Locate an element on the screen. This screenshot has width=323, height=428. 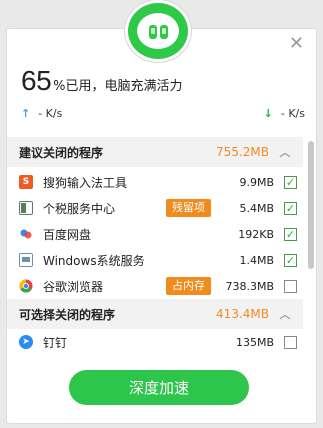
mascot-face is located at coordinates (158, 31).